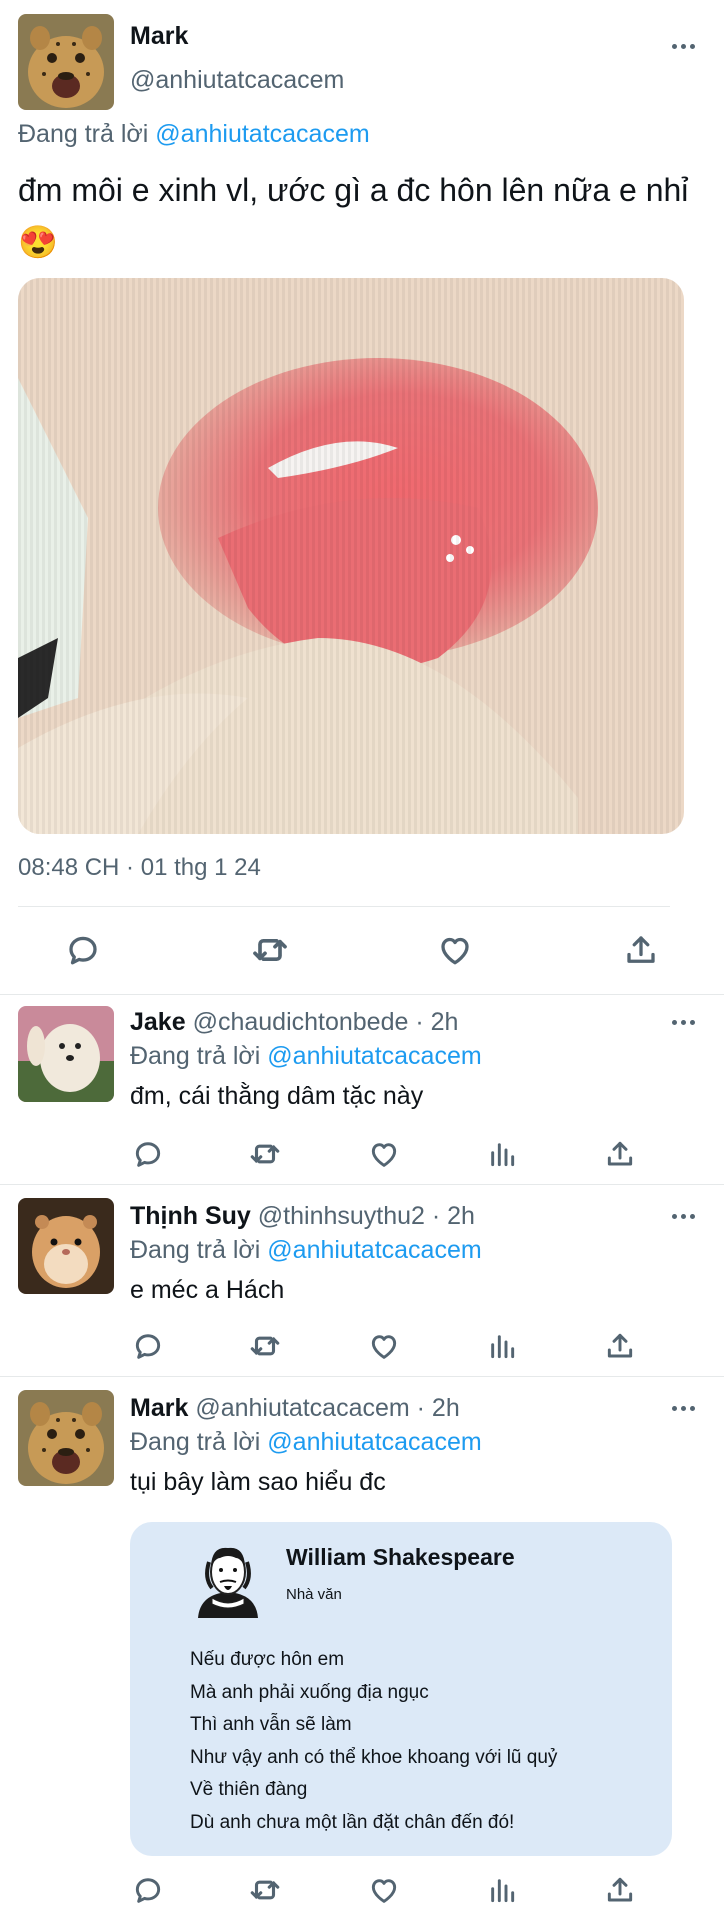 The height and width of the screenshot is (1920, 724). Describe the element at coordinates (277, 1096) in the screenshot. I see `reply-text: đm, cái thằng dâm tặc này` at that location.